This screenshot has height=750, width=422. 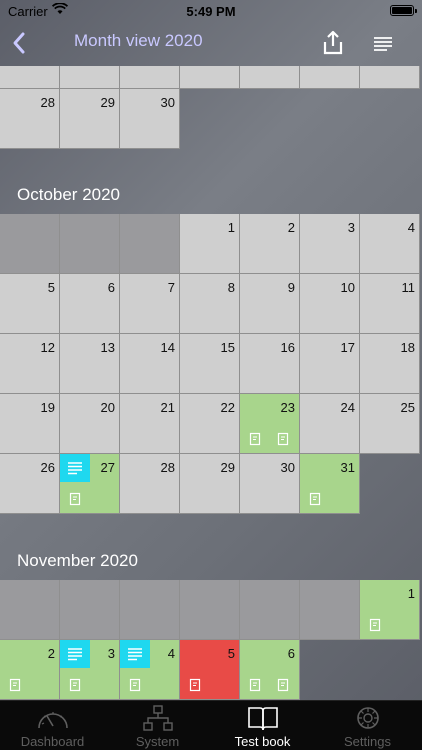 What do you see at coordinates (408, 287) in the screenshot?
I see `day-number: 11` at bounding box center [408, 287].